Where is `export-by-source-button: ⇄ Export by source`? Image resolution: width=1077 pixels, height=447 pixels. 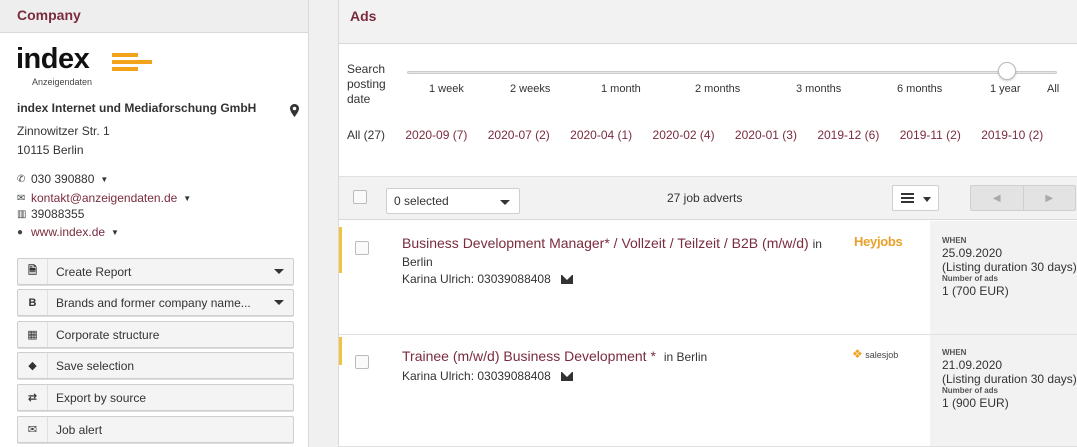 export-by-source-button: ⇄ Export by source is located at coordinates (155, 397).